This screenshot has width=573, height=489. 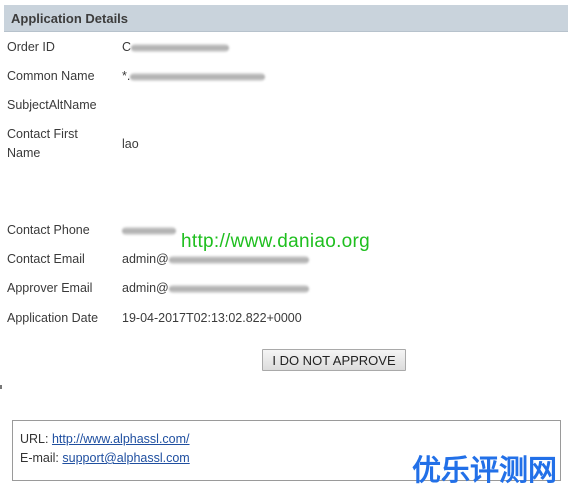 What do you see at coordinates (48, 230) in the screenshot?
I see `contact-phone-label: Contact Phone` at bounding box center [48, 230].